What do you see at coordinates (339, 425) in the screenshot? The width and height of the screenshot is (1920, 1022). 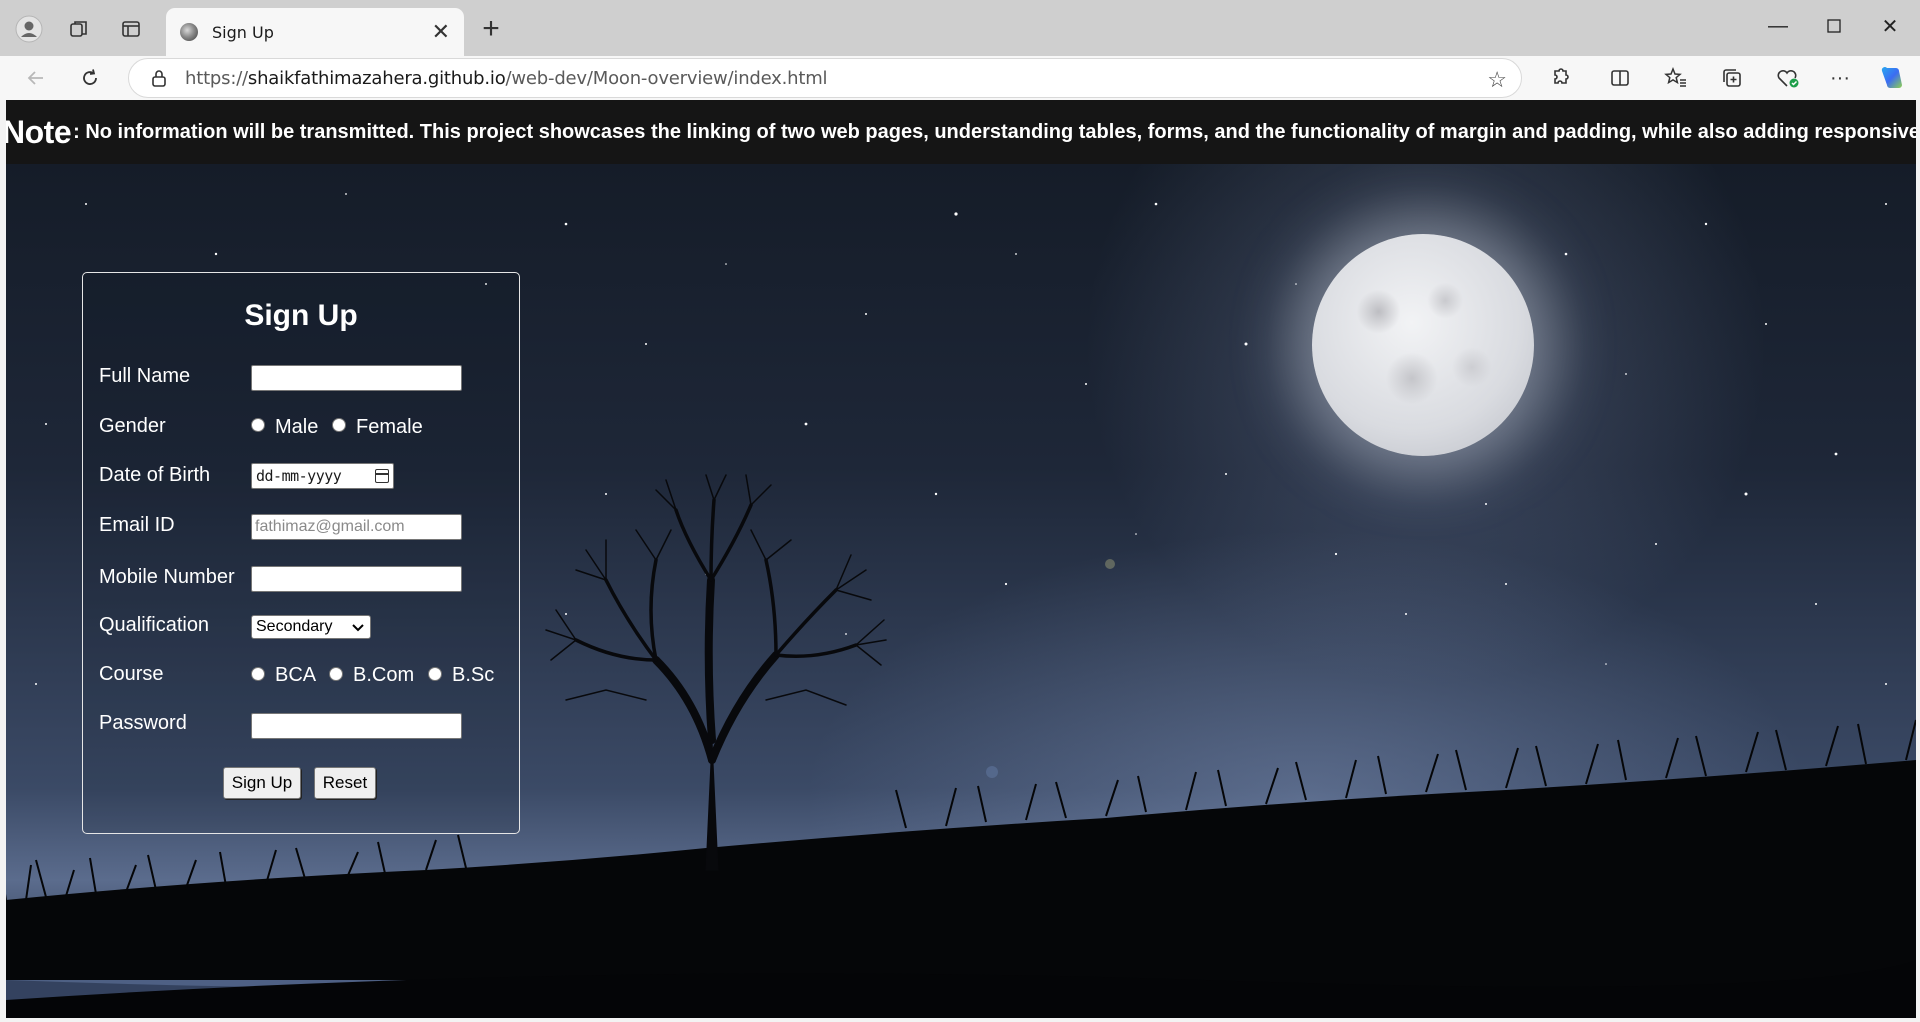 I see `gender-female-radio` at bounding box center [339, 425].